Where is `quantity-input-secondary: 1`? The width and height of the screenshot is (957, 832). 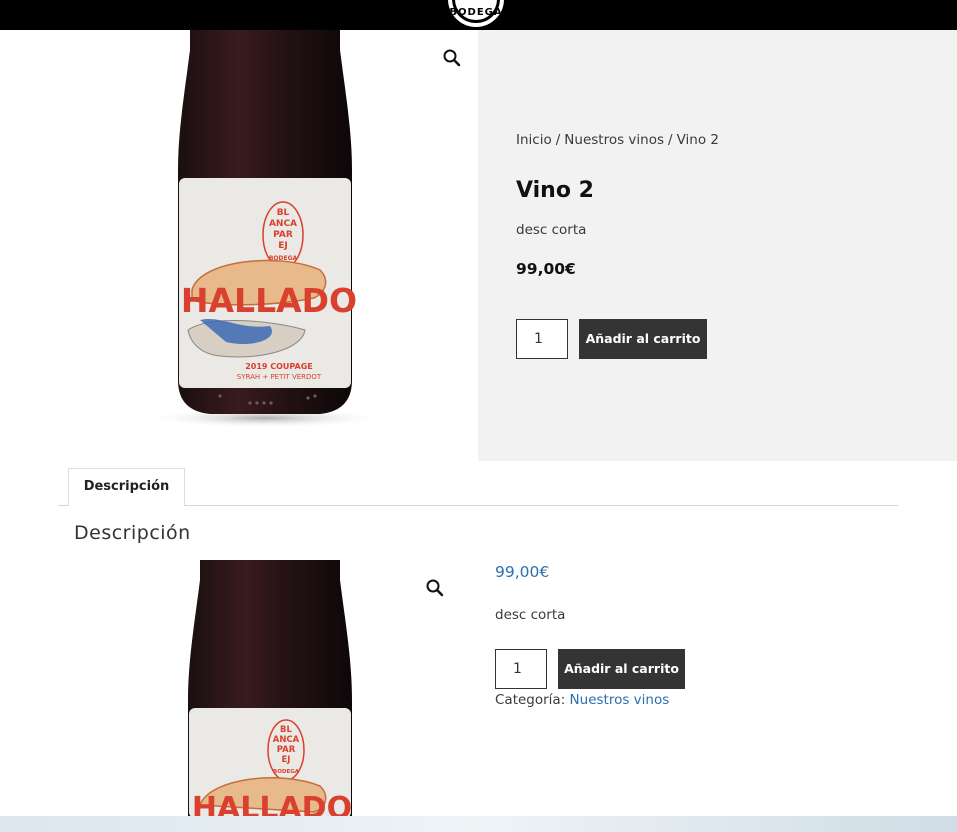 quantity-input-secondary: 1 is located at coordinates (521, 669).